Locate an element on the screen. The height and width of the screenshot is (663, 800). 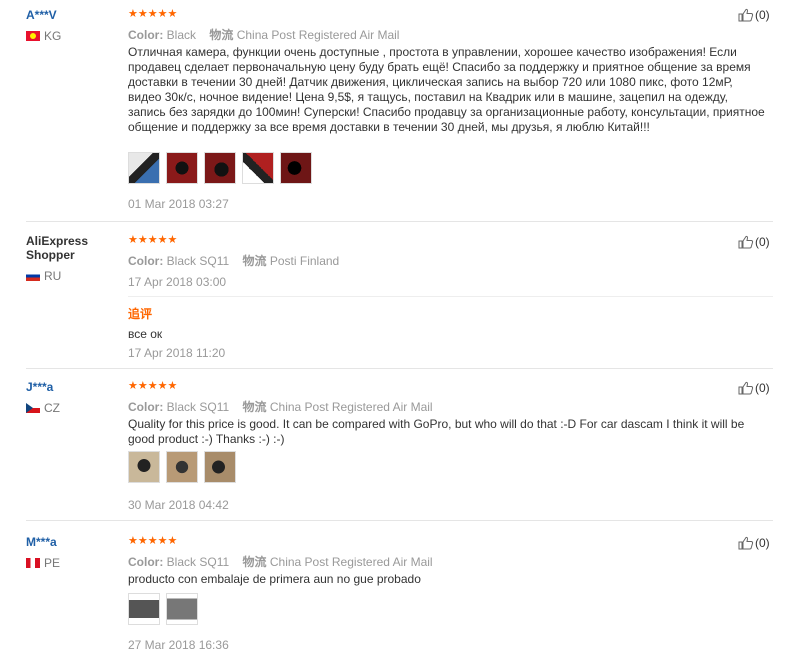
reviewer-country: RU is located at coordinates (43, 276).